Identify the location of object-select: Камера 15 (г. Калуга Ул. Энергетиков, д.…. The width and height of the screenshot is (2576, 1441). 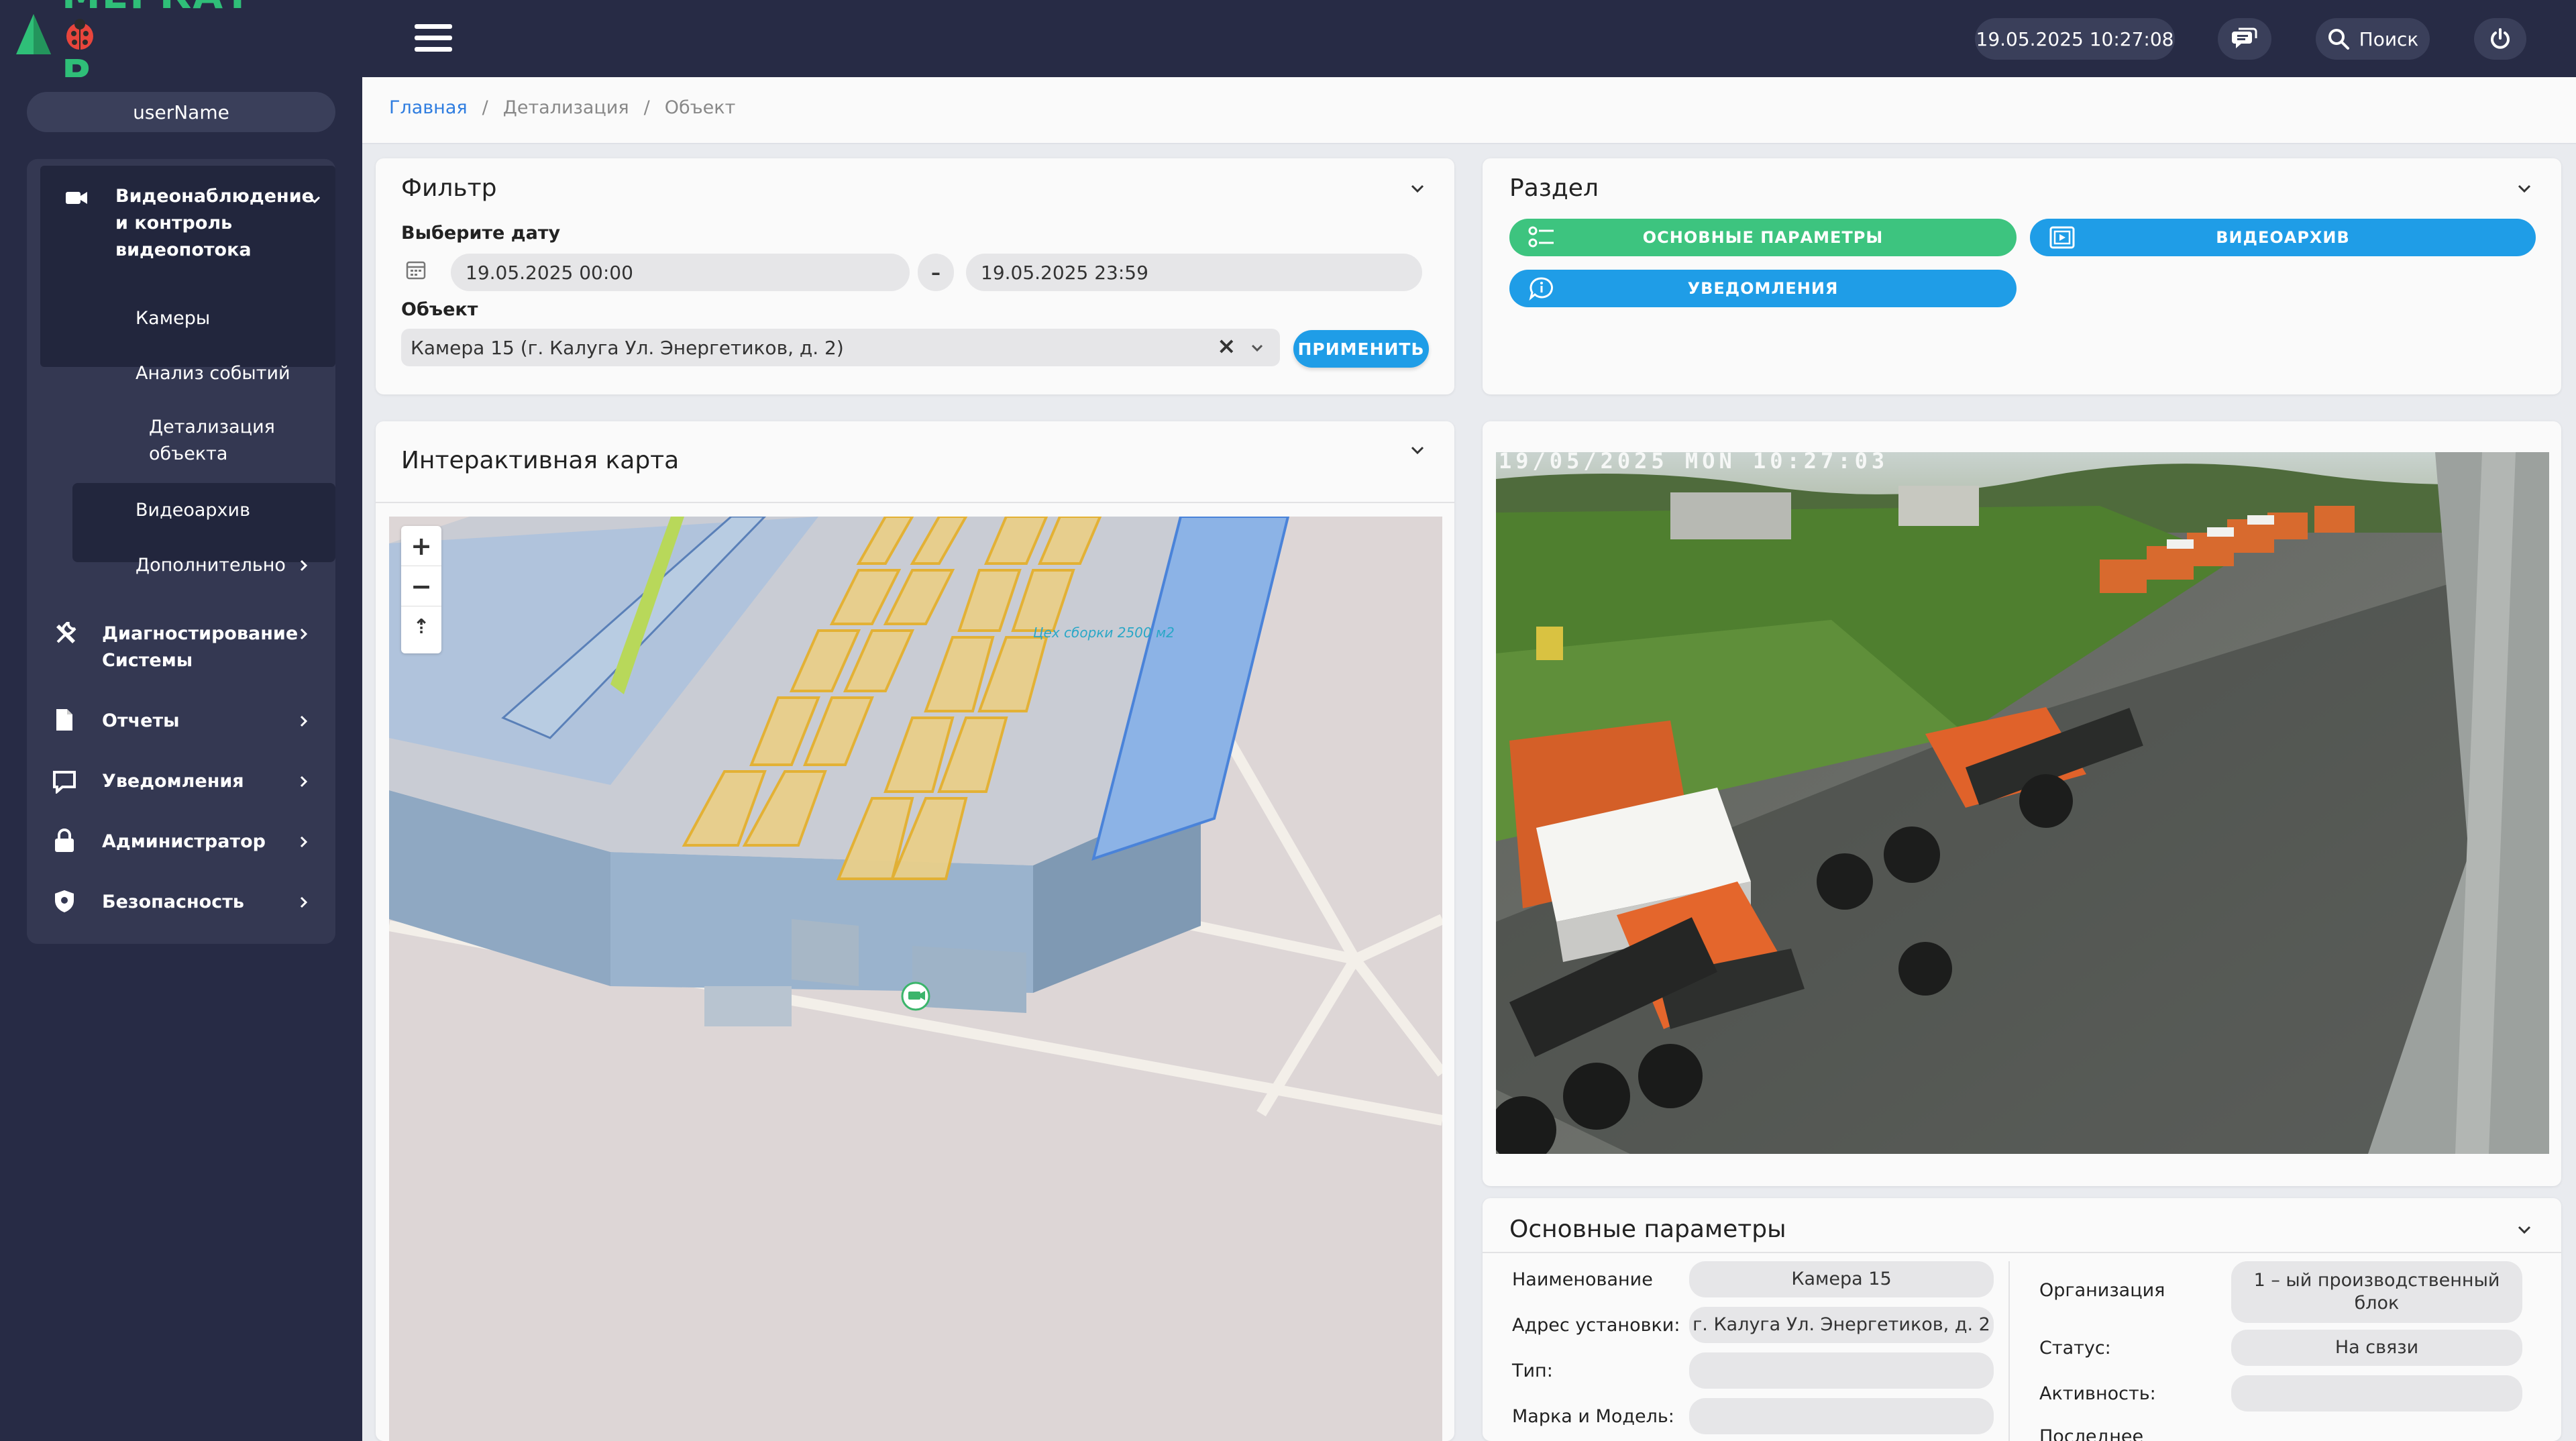
(840, 347).